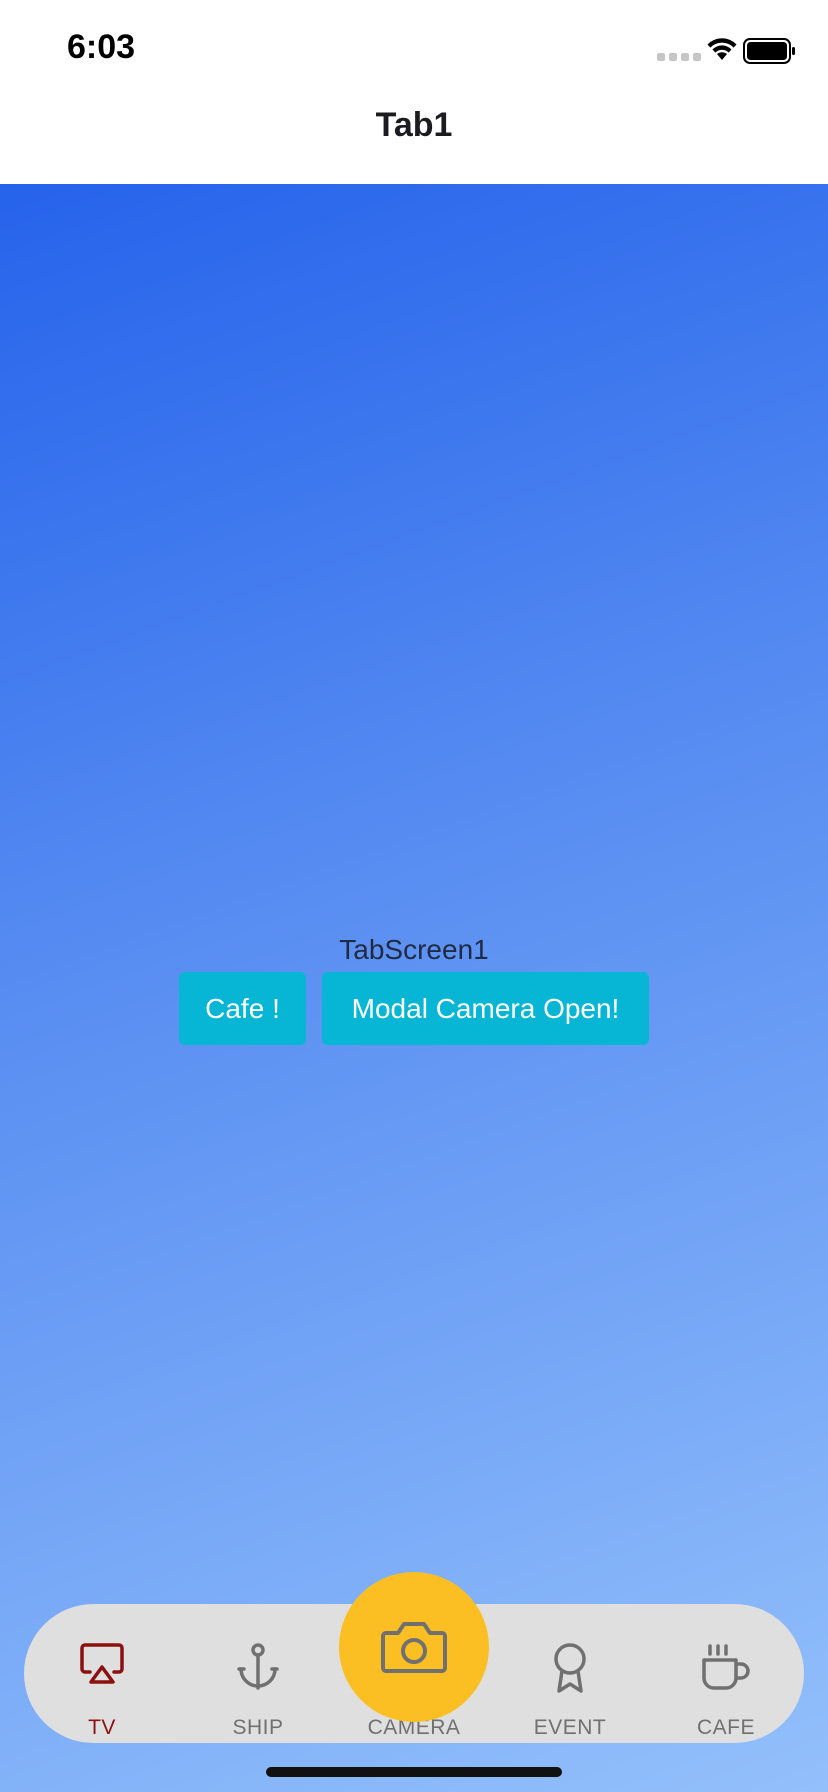 The height and width of the screenshot is (1792, 828). Describe the element at coordinates (485, 1008) in the screenshot. I see `modal-camera-open-button: Modal Camera Open!` at that location.